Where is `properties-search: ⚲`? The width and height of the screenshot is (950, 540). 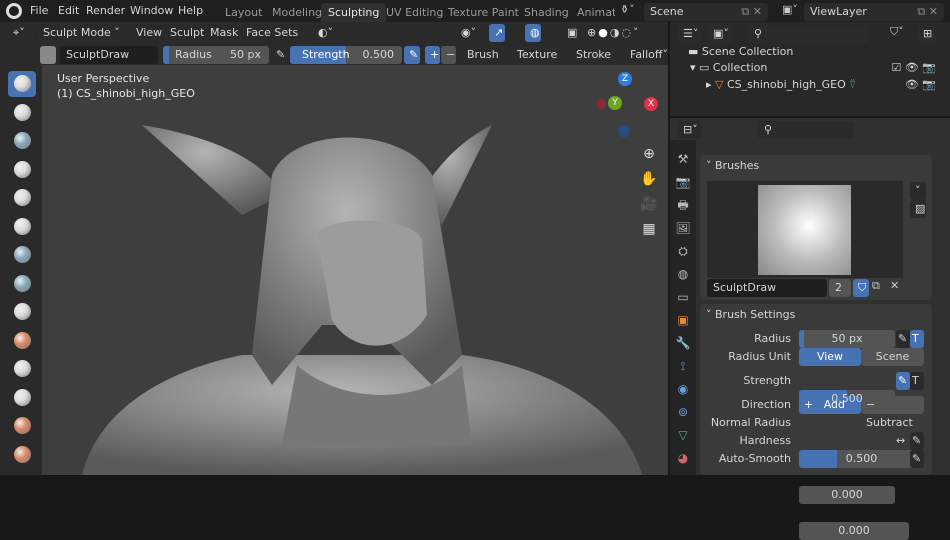
properties-search: ⚲ is located at coordinates (806, 130).